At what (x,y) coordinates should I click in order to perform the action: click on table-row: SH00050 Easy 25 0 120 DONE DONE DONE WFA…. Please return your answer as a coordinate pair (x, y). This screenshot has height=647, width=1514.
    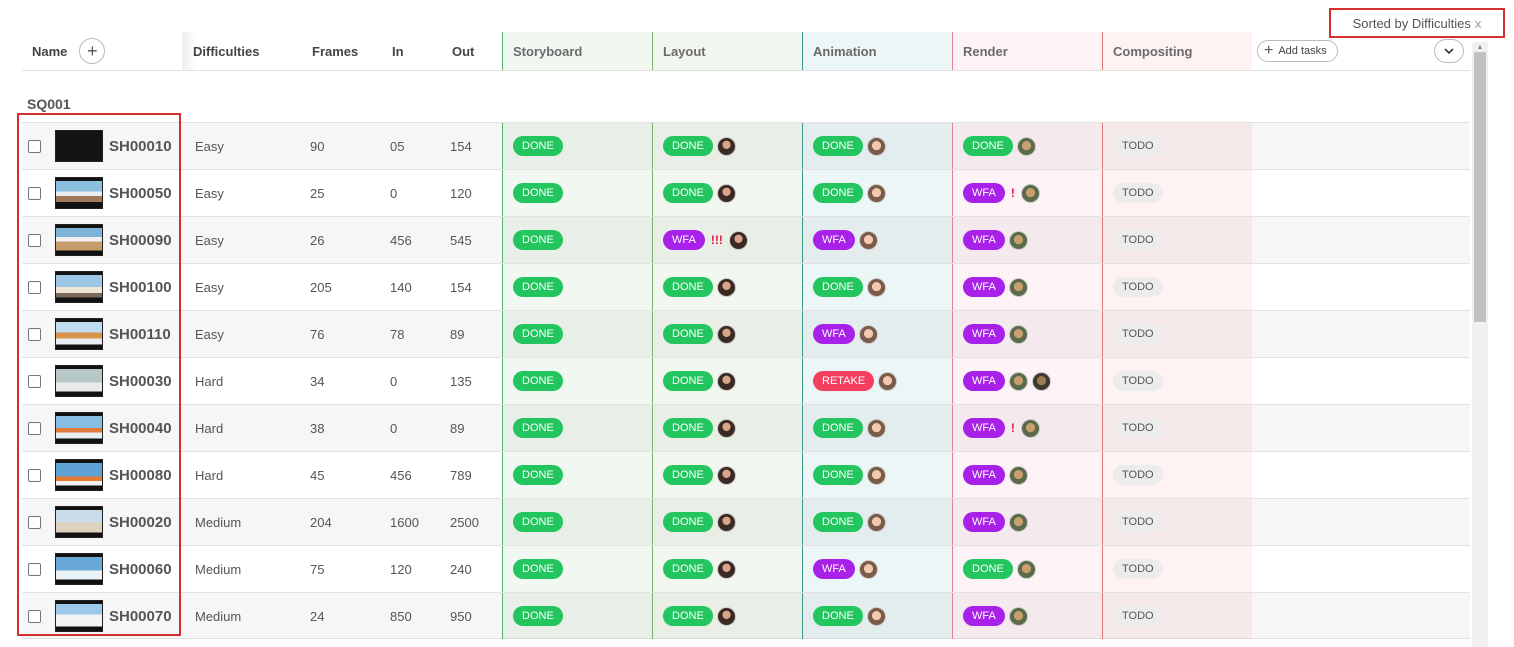
    Looking at the image, I should click on (746, 192).